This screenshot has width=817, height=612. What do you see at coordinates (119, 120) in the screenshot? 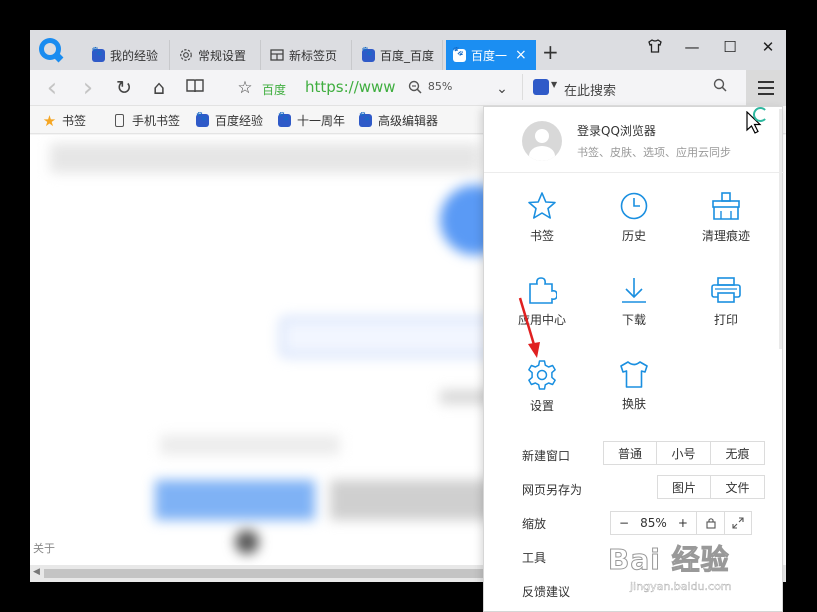
I see `phone-icon` at bounding box center [119, 120].